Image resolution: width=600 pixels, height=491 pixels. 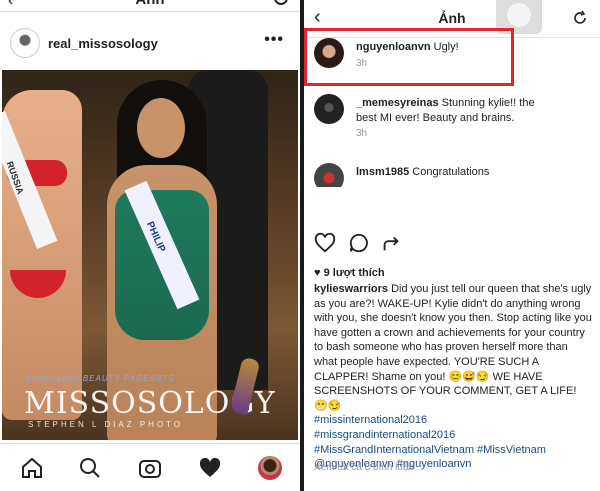 What do you see at coordinates (397, 103) in the screenshot?
I see `comment-username: _memesyreinas` at bounding box center [397, 103].